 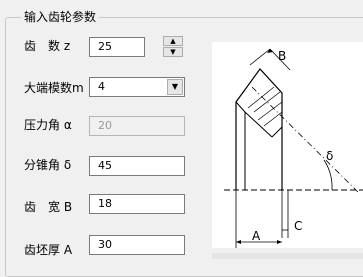 I want to click on diagram-label-delta: δ, so click(x=329, y=156).